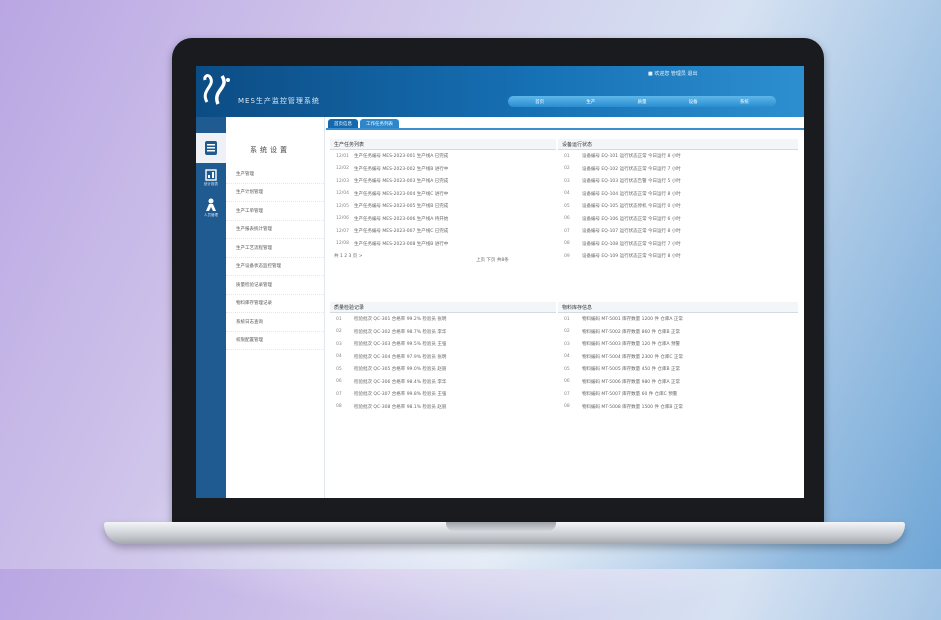 The width and height of the screenshot is (941, 620). Describe the element at coordinates (641, 102) in the screenshot. I see `top-nav-item-quality: 质量` at that location.